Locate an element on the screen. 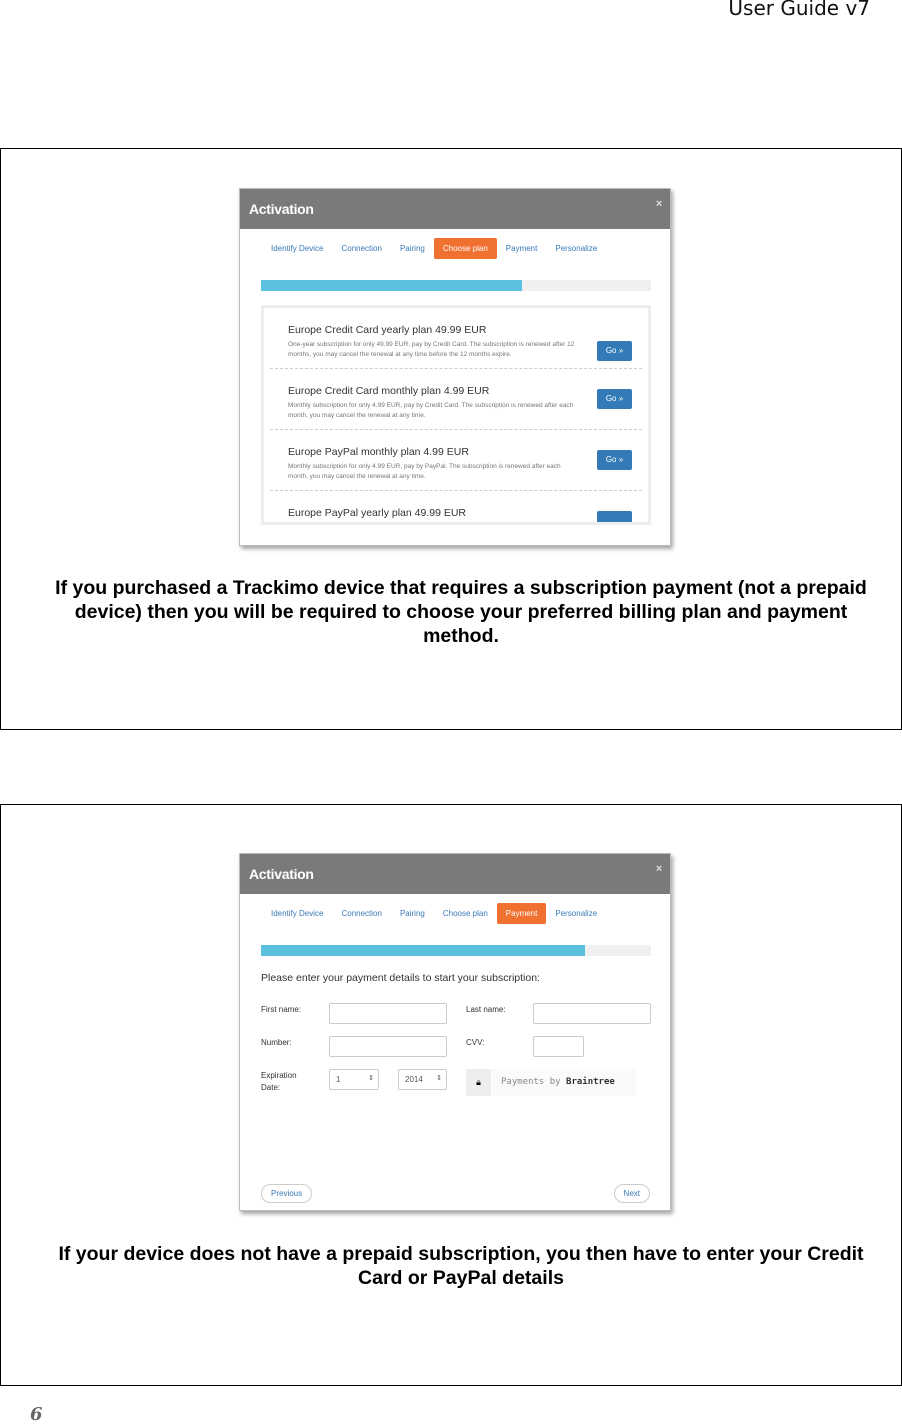  year-value: 2014 is located at coordinates (414, 1079).